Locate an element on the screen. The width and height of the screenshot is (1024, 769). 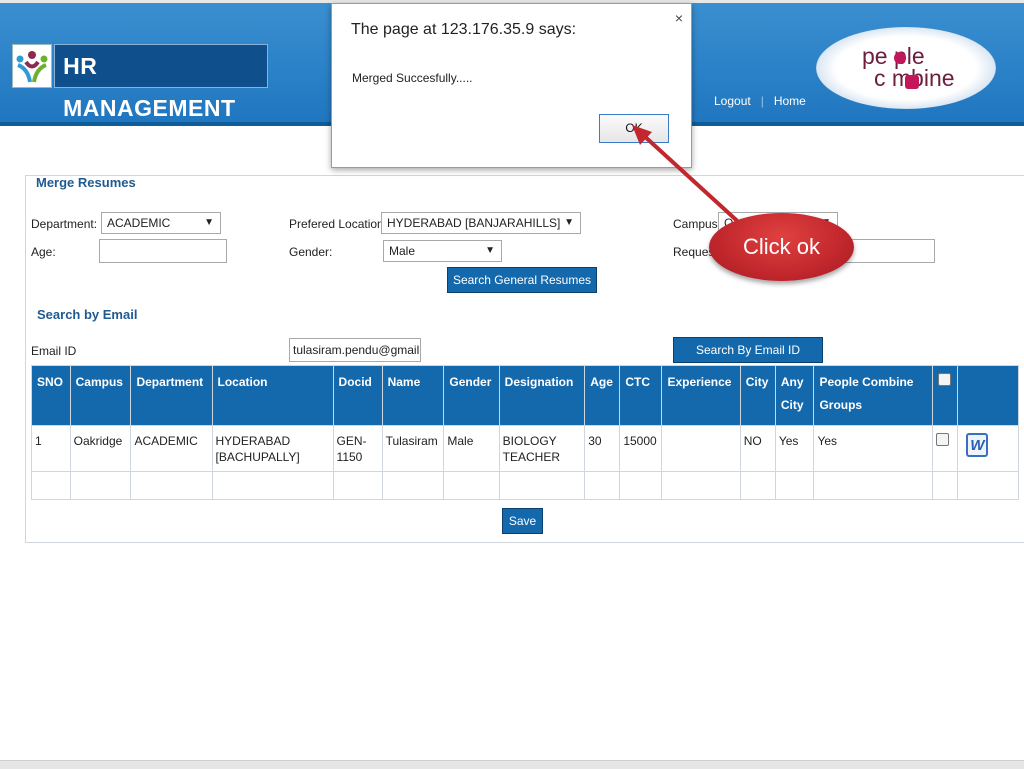
annotation-arrow-icon is located at coordinates (689, 177).